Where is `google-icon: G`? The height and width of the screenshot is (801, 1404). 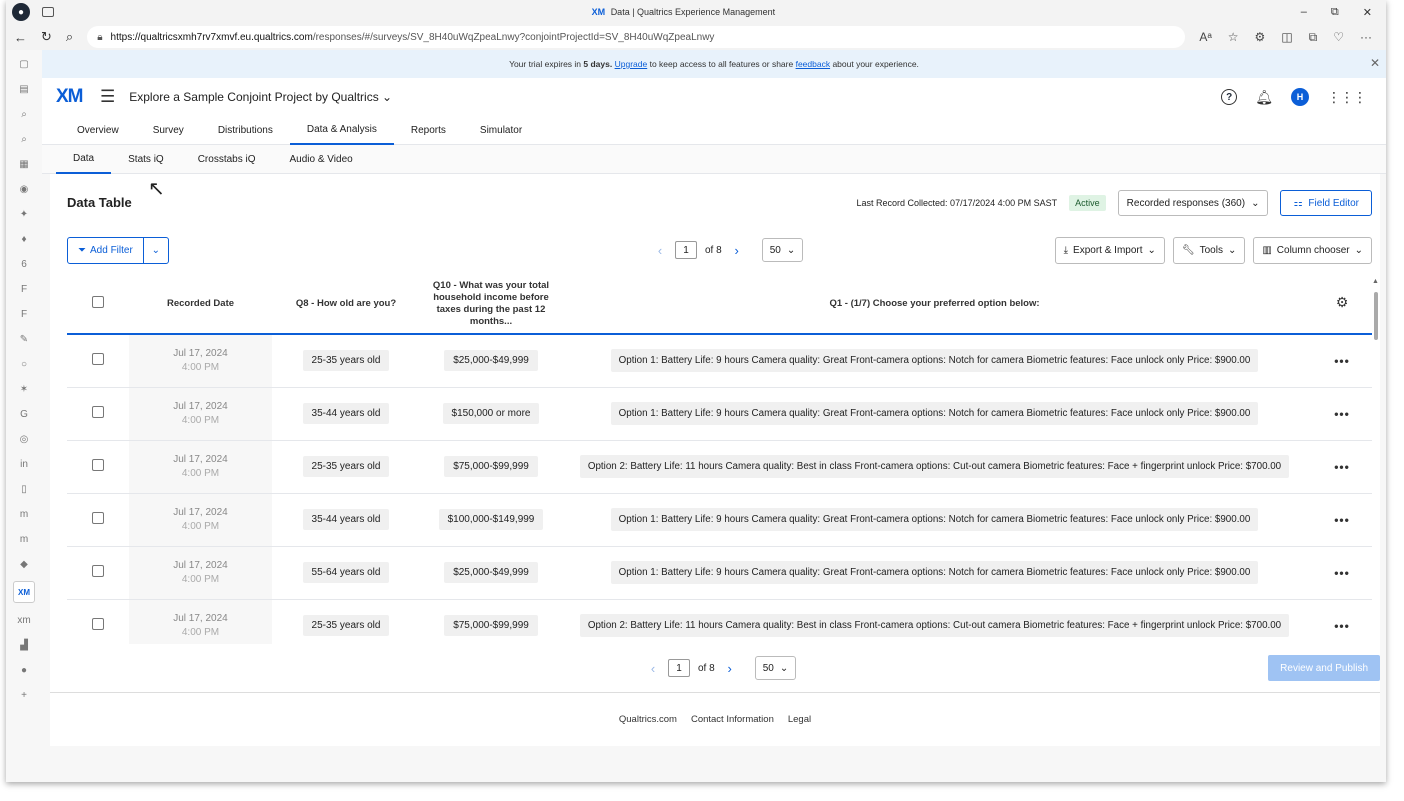
google-icon: G is located at coordinates (24, 414).